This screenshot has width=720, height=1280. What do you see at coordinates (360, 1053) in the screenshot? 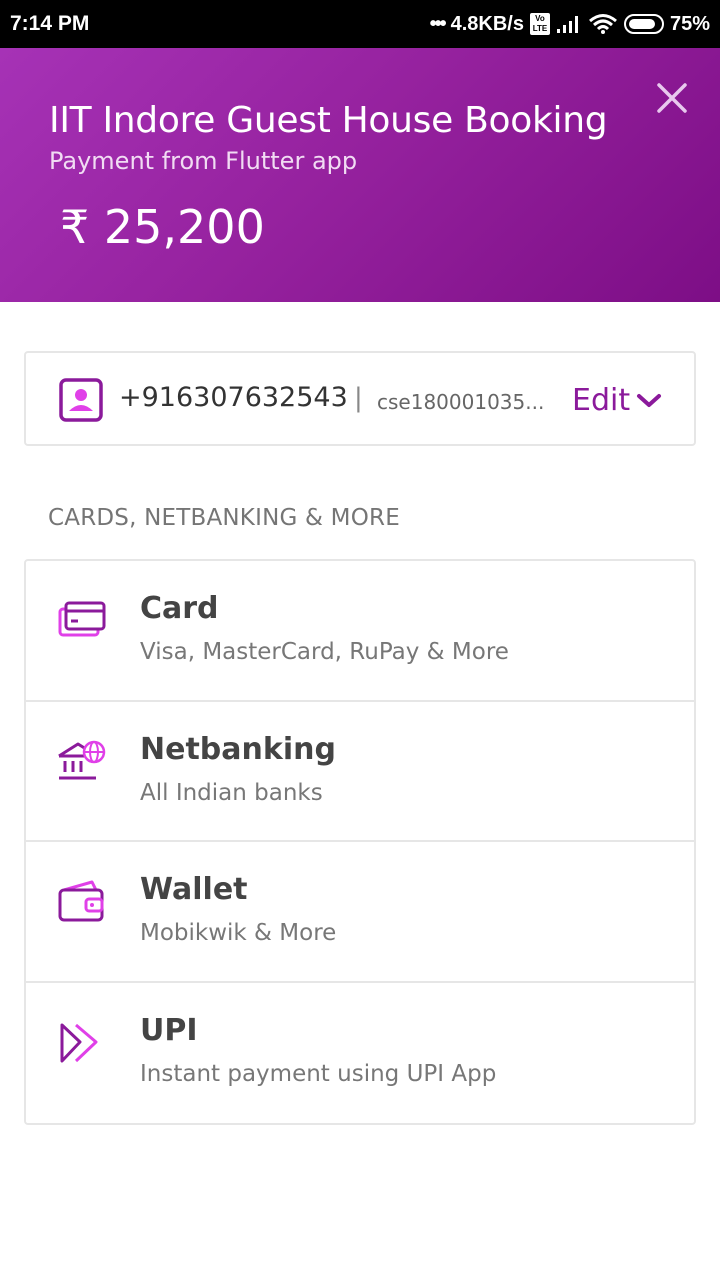
I see `payment-method-upi: UPI Instant payment using UPI App` at bounding box center [360, 1053].